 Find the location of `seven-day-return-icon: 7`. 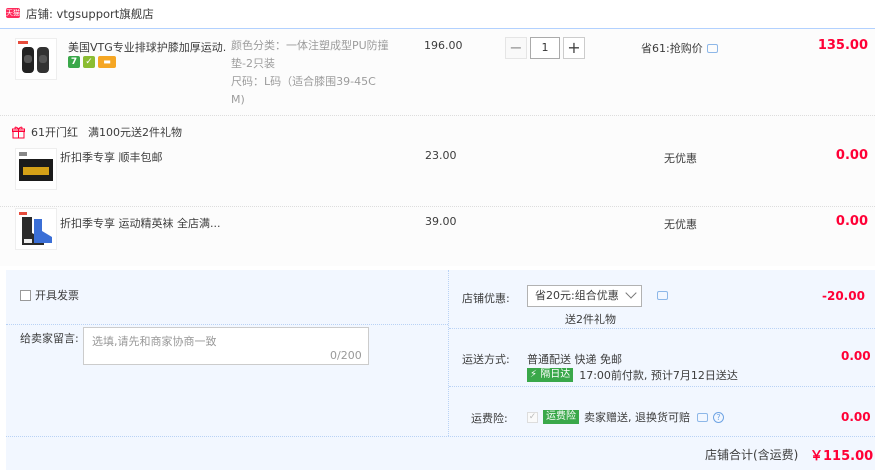

seven-day-return-icon: 7 is located at coordinates (74, 62).